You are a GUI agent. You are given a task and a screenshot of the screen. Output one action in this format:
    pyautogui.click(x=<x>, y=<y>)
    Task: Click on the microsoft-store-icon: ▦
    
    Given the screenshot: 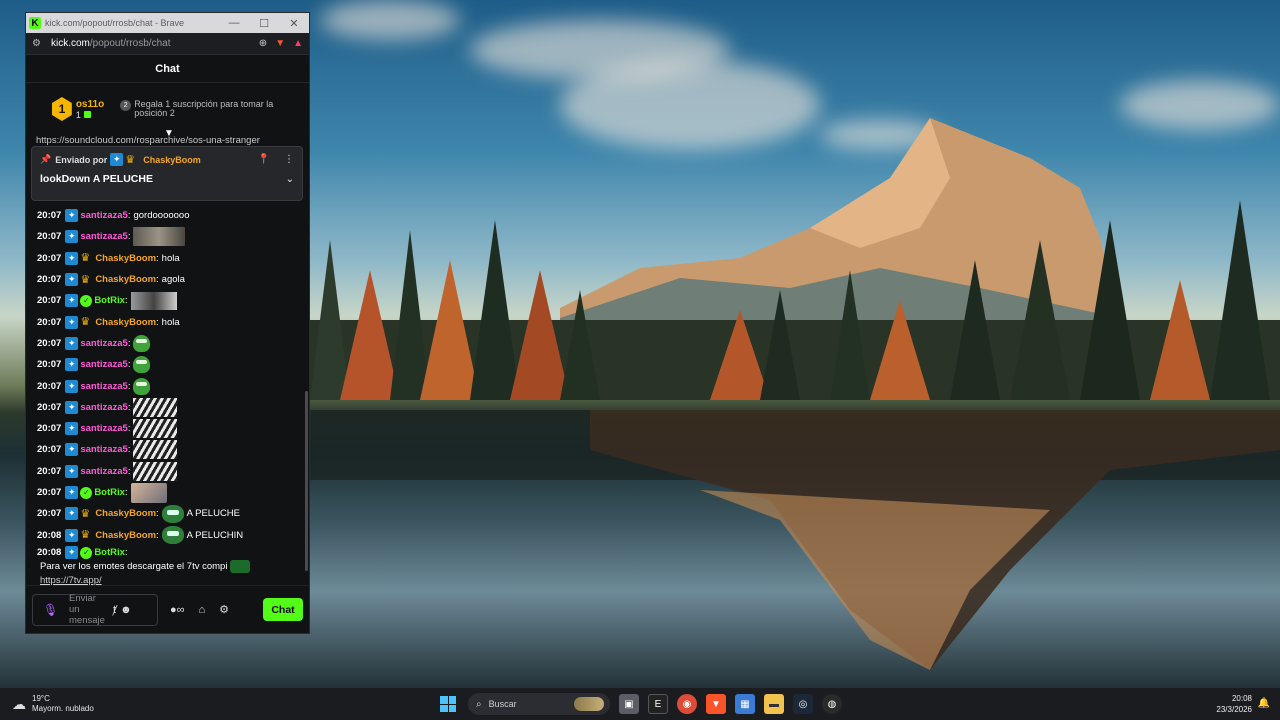 What is the action you would take?
    pyautogui.click(x=745, y=704)
    